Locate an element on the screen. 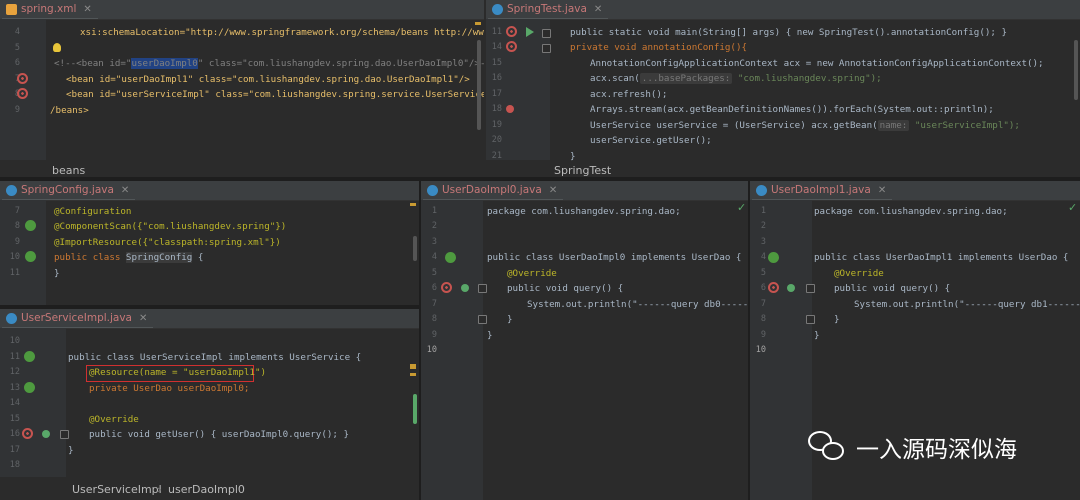 This screenshot has height=500, width=1080. code-line: acx.refresh(); is located at coordinates (629, 94).